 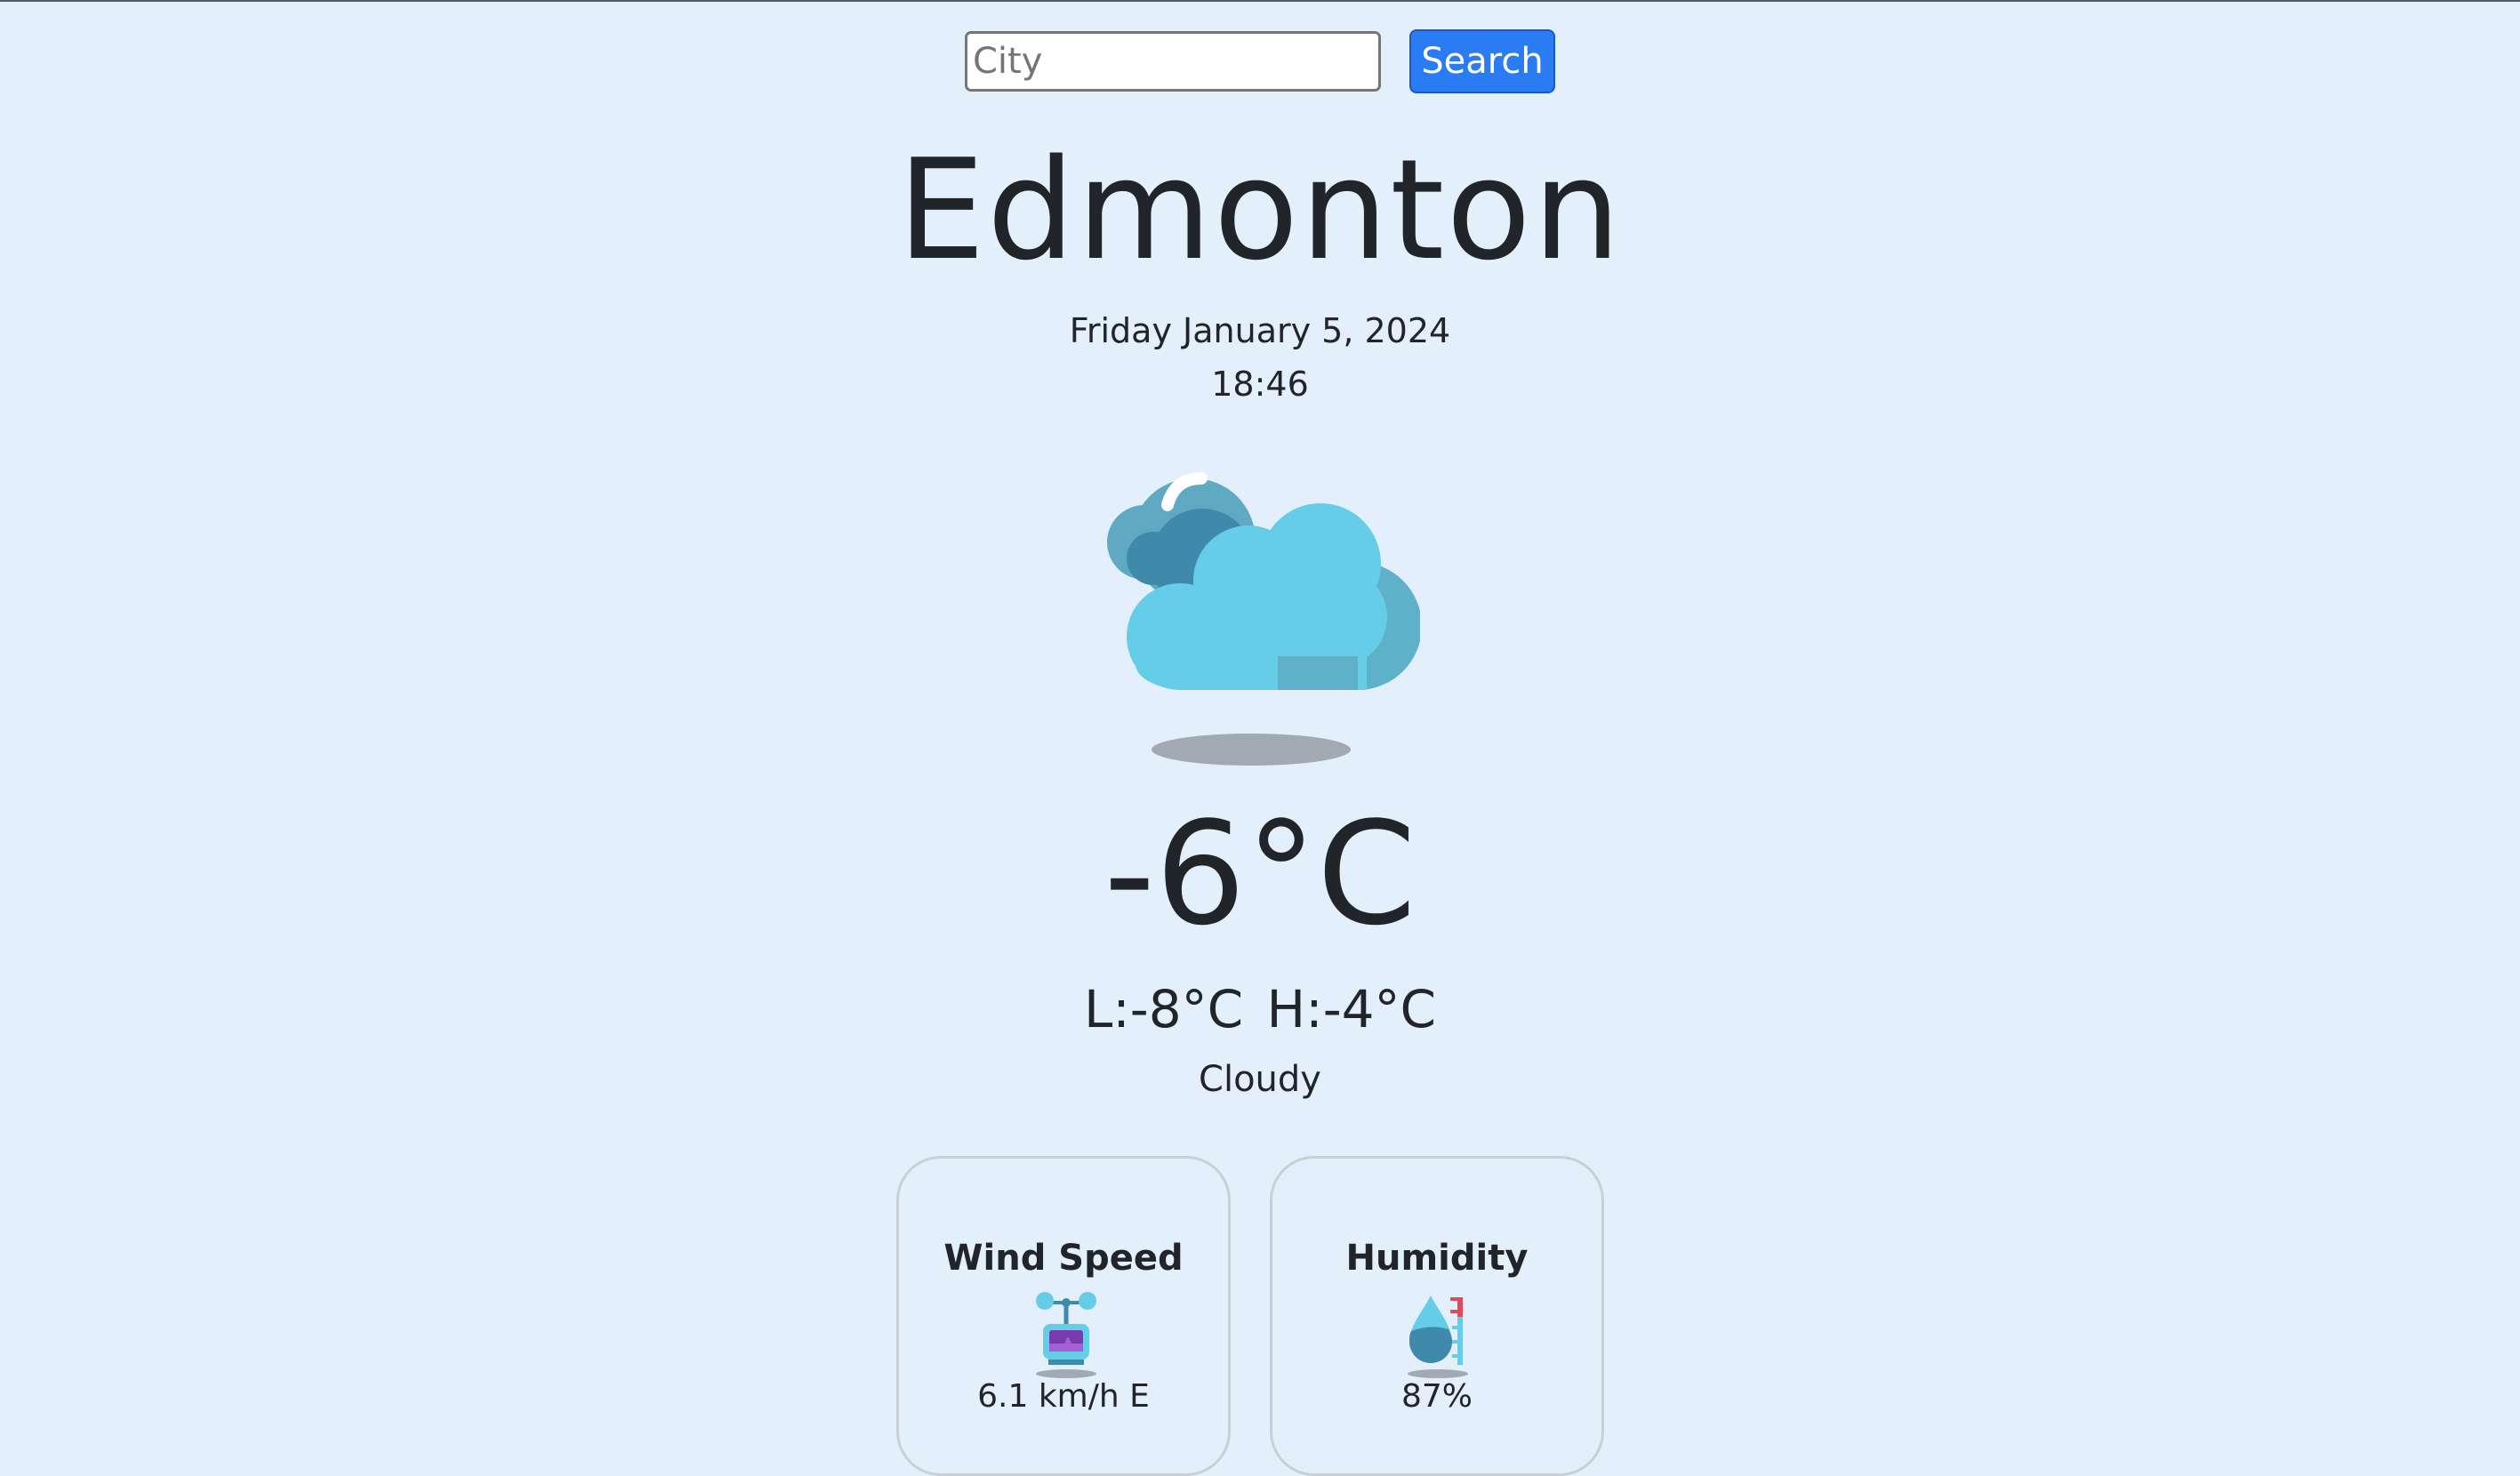 What do you see at coordinates (1260, 1) in the screenshot?
I see `window-top-border` at bounding box center [1260, 1].